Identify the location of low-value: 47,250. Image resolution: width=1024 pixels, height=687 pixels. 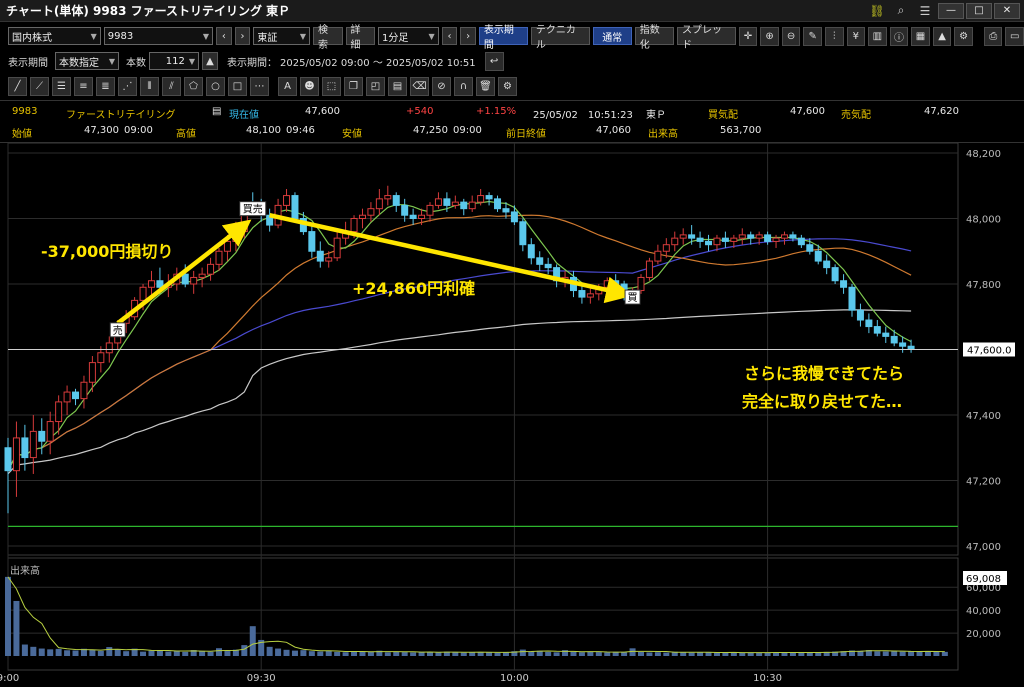
(430, 130).